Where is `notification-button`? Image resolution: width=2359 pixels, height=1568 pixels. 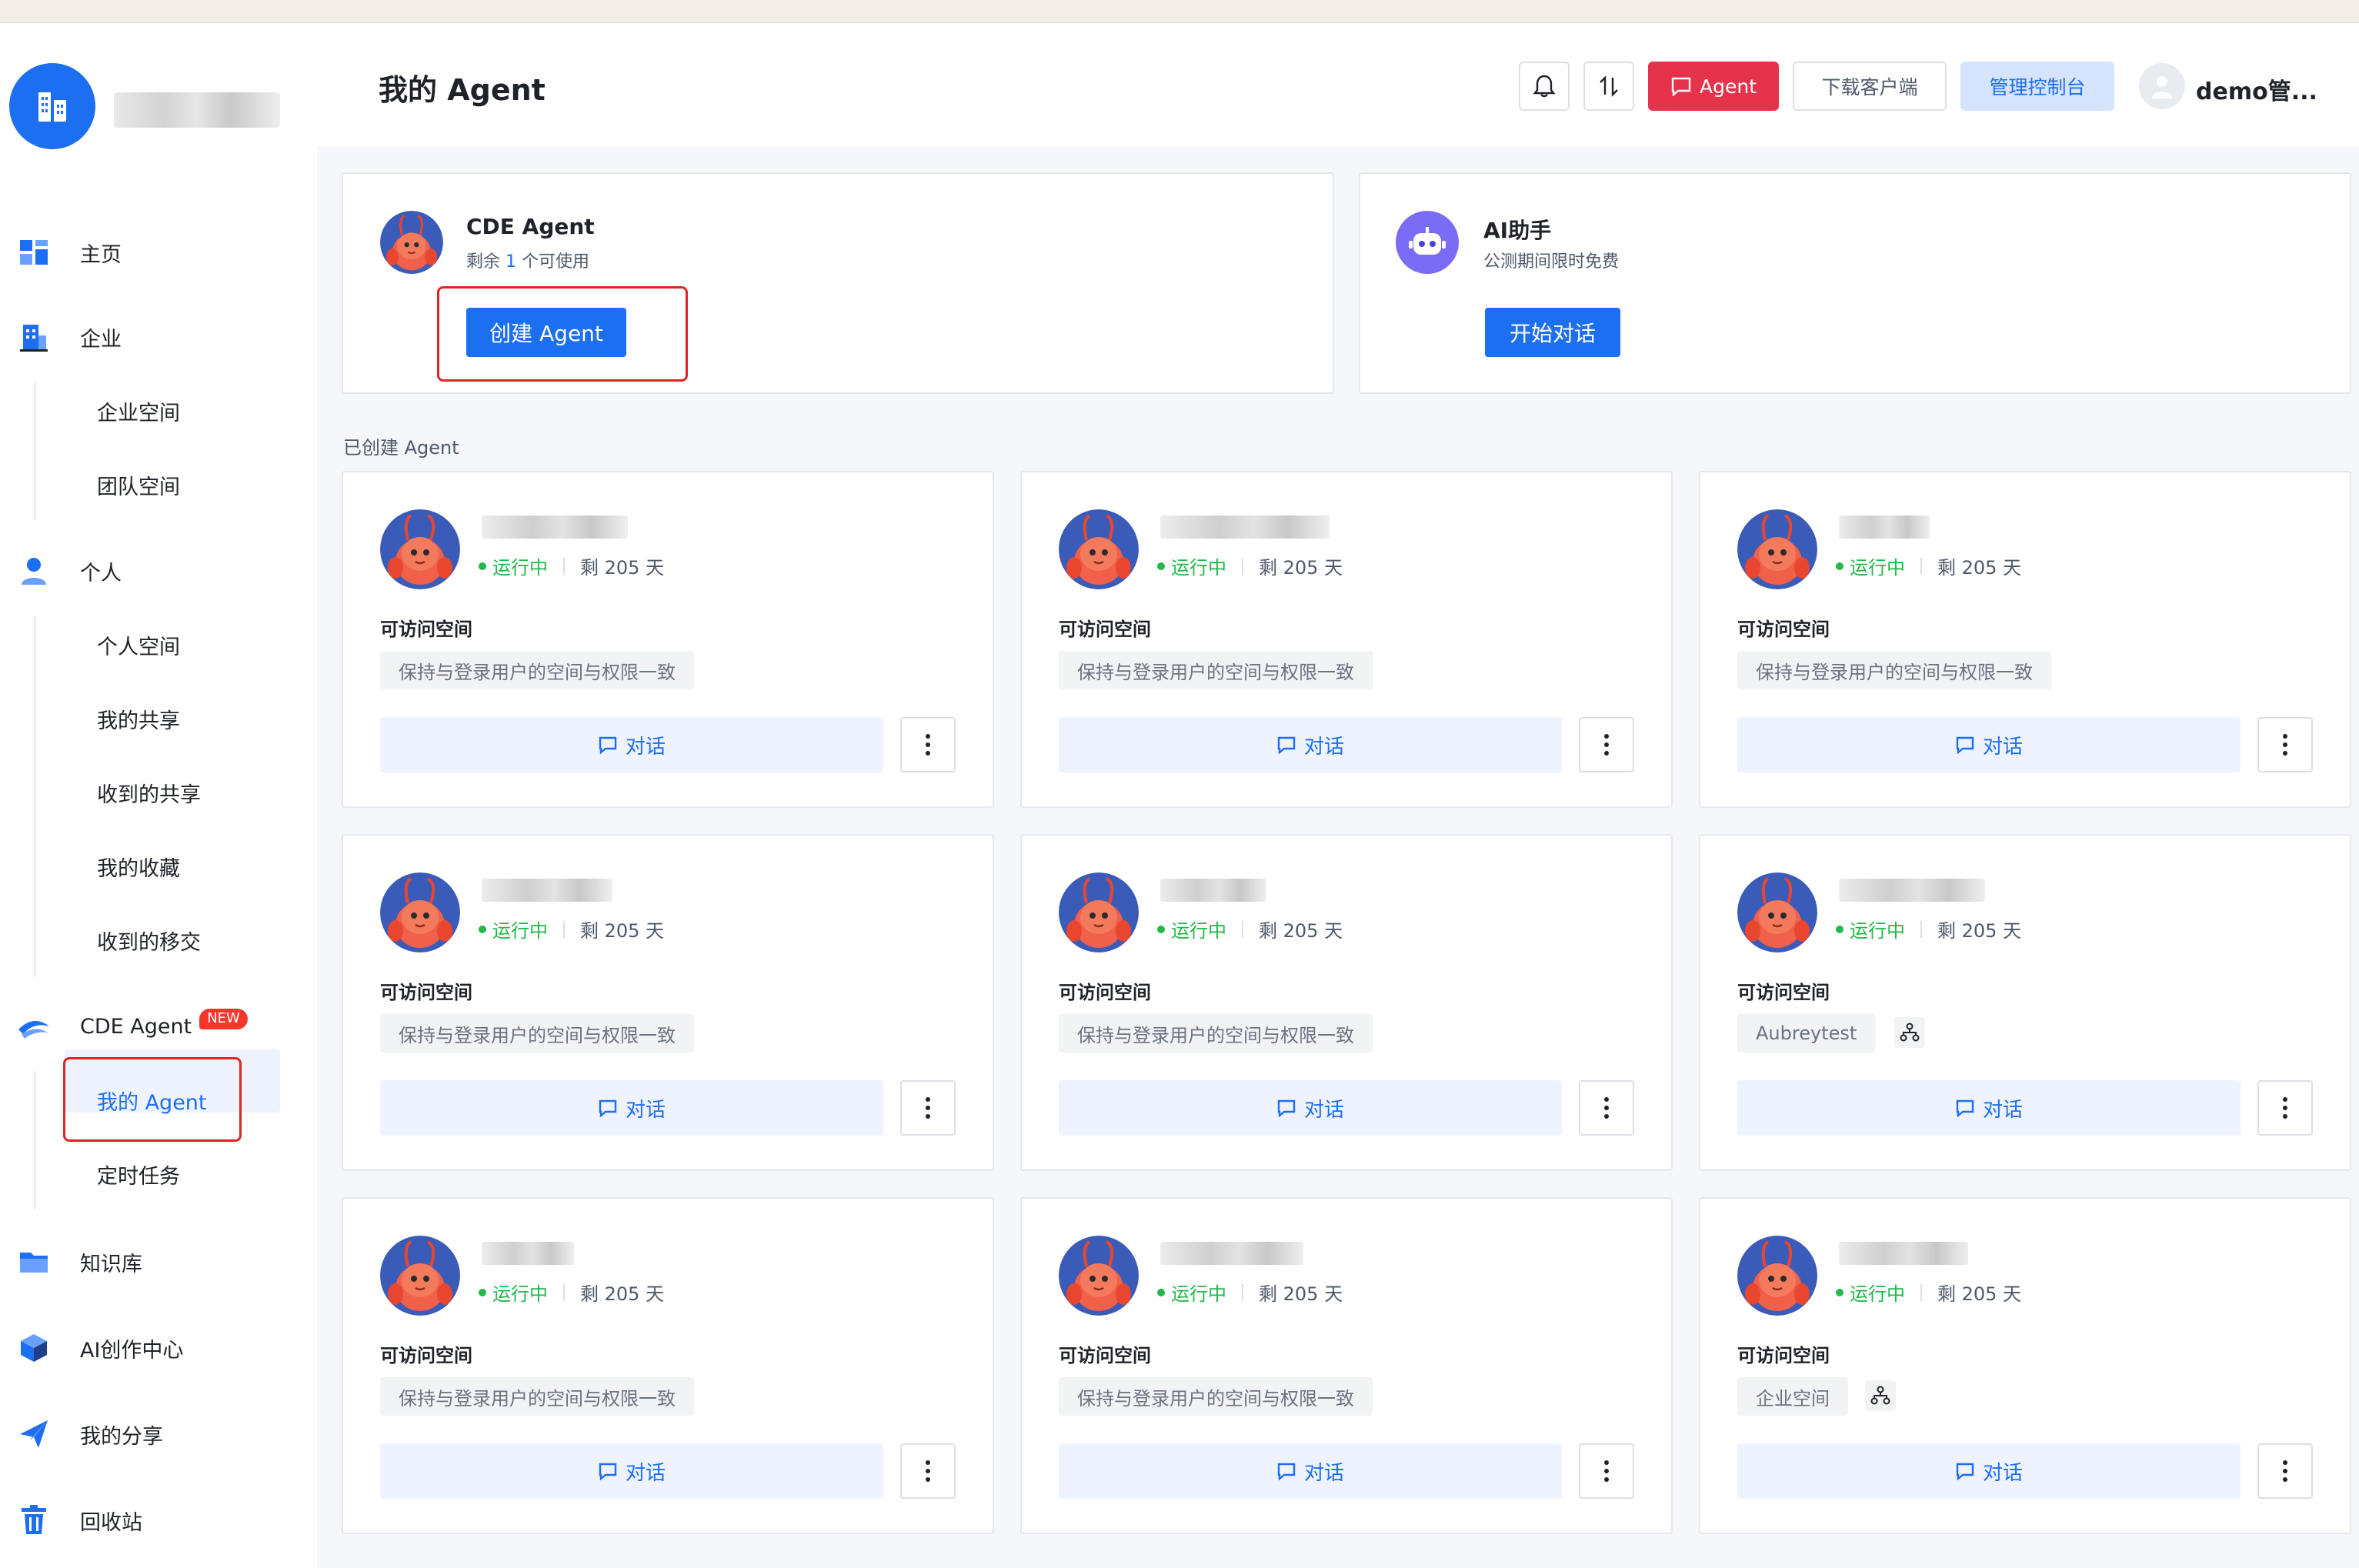 notification-button is located at coordinates (1545, 86).